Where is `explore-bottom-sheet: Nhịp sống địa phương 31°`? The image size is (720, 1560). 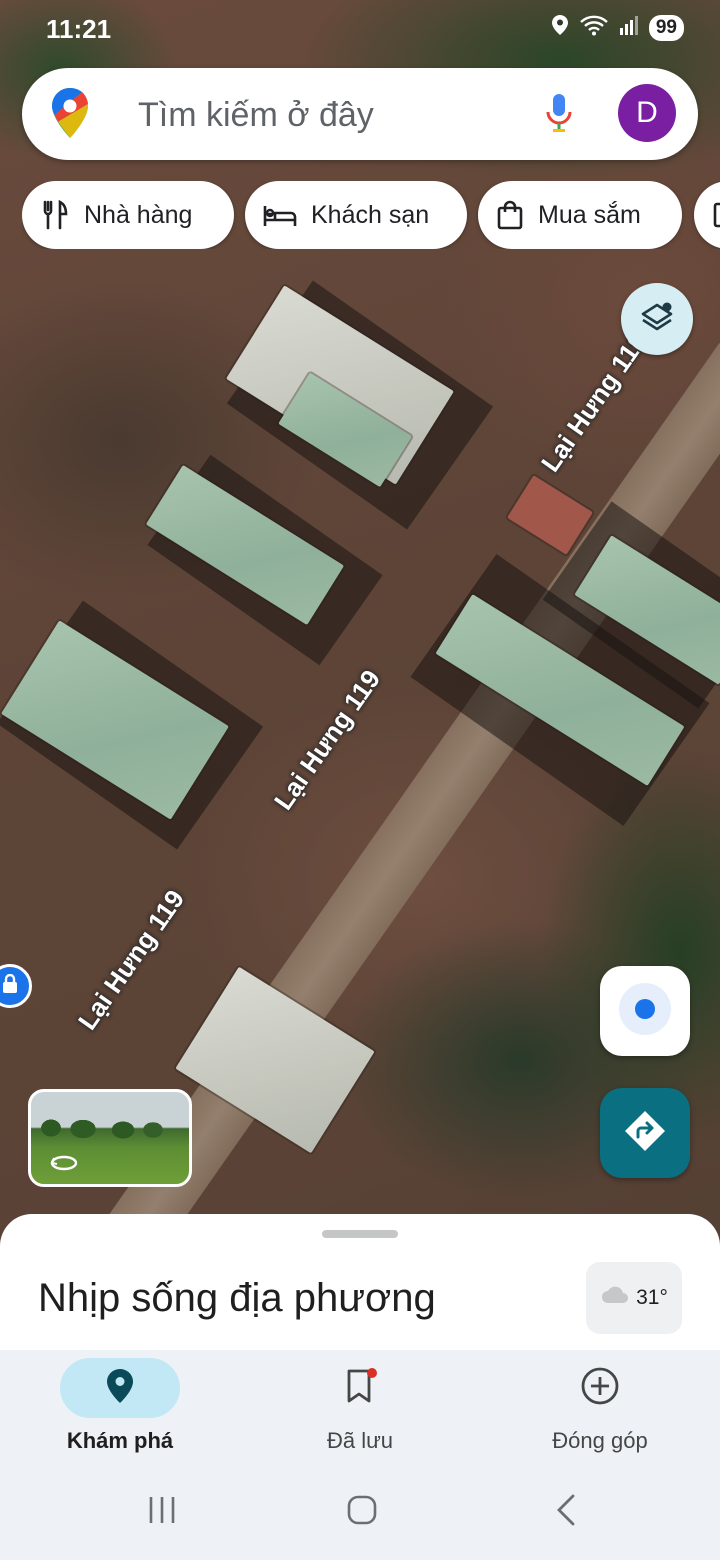 explore-bottom-sheet: Nhịp sống địa phương 31° is located at coordinates (360, 1284).